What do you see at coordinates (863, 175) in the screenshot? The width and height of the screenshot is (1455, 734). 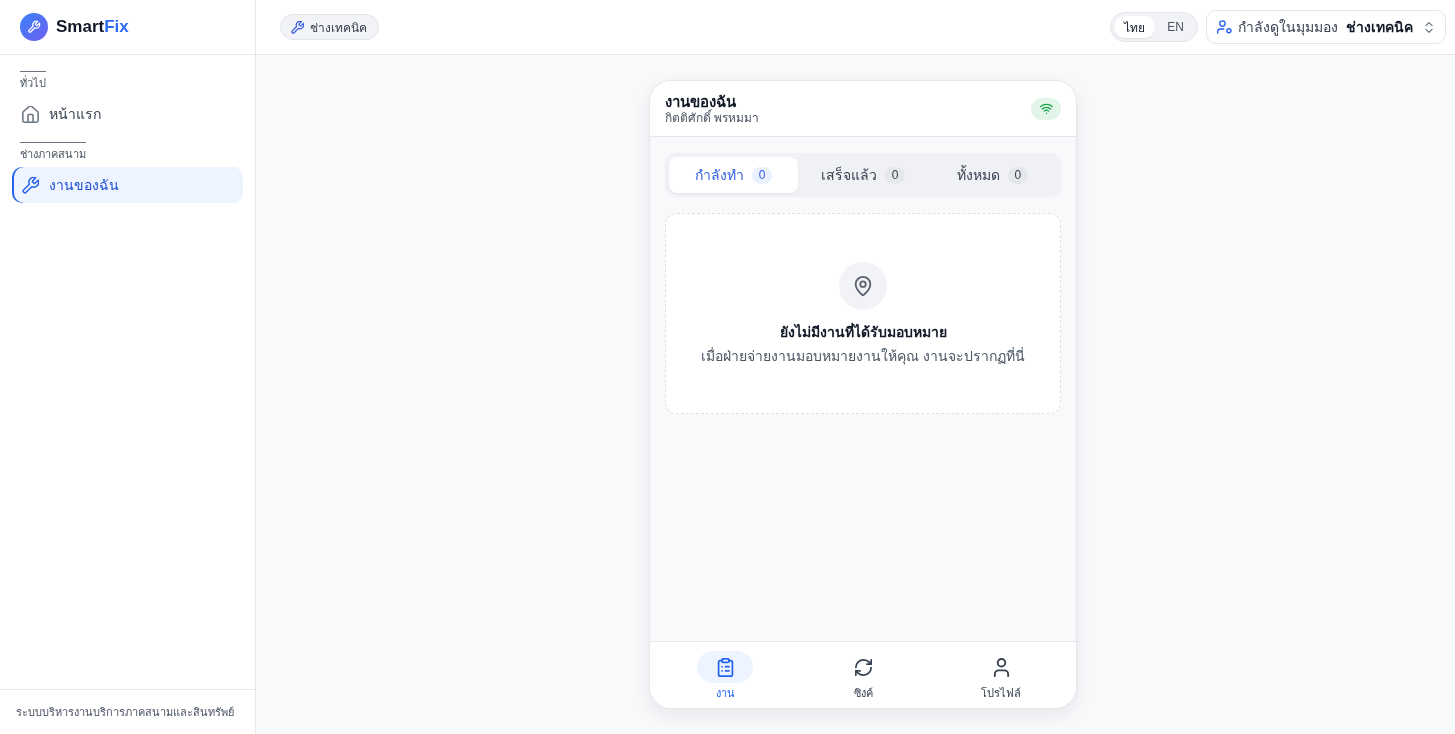 I see `tab: เสร็จแล้ว 0` at bounding box center [863, 175].